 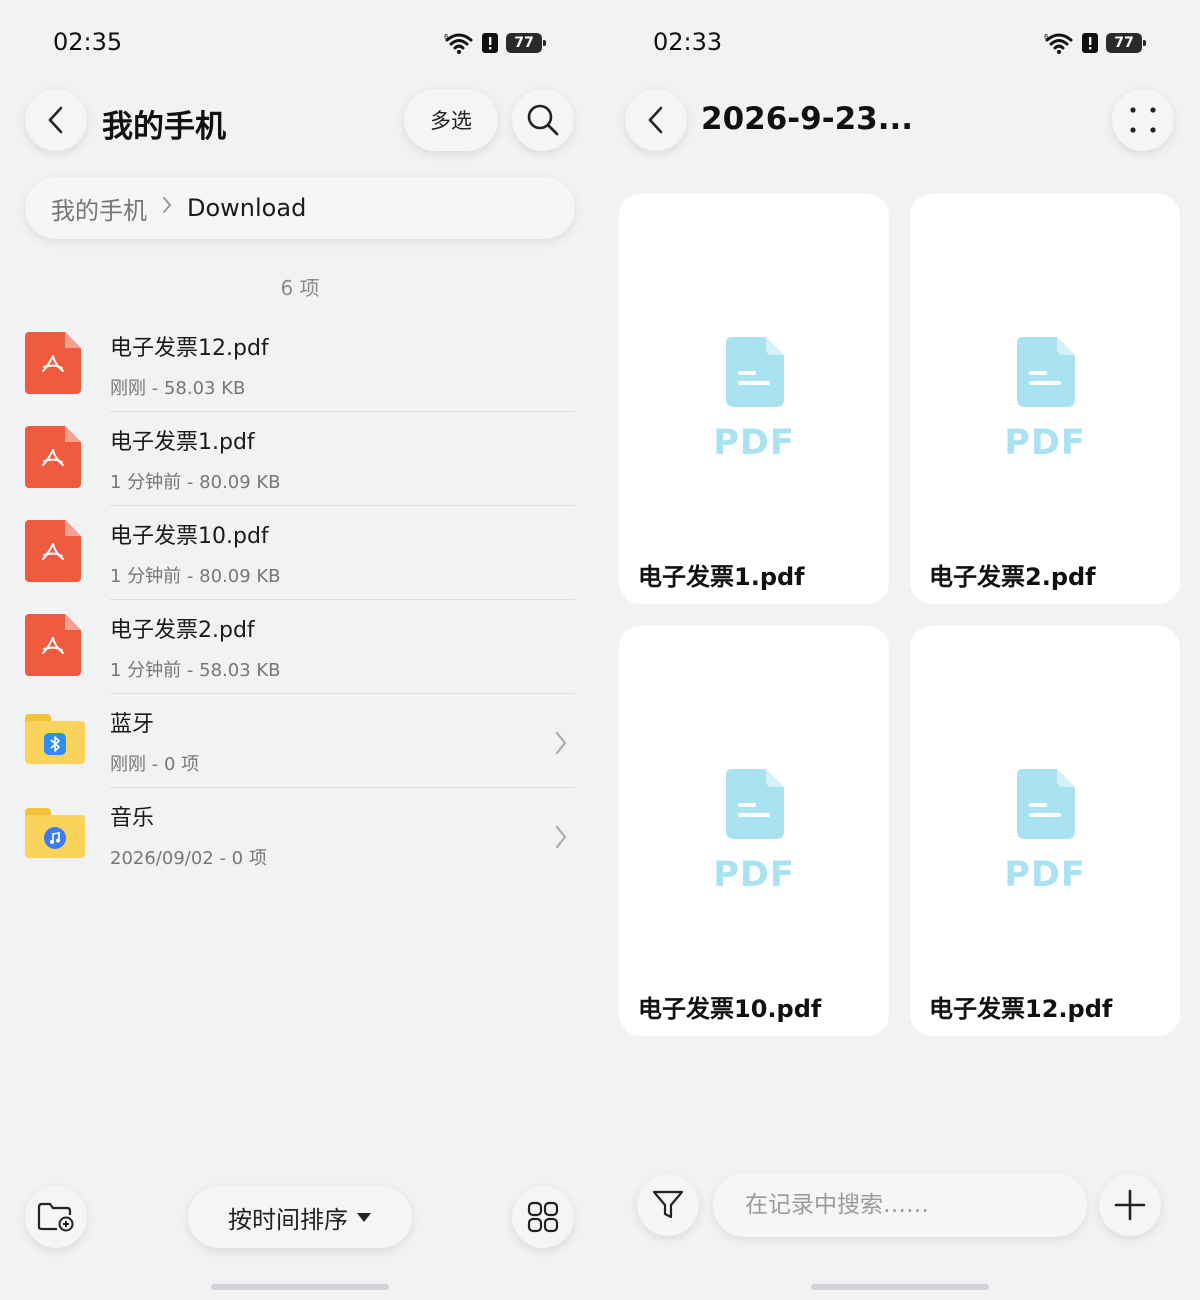 What do you see at coordinates (188, 858) in the screenshot?
I see `folder-meta: 2026/09/02 - 0 项` at bounding box center [188, 858].